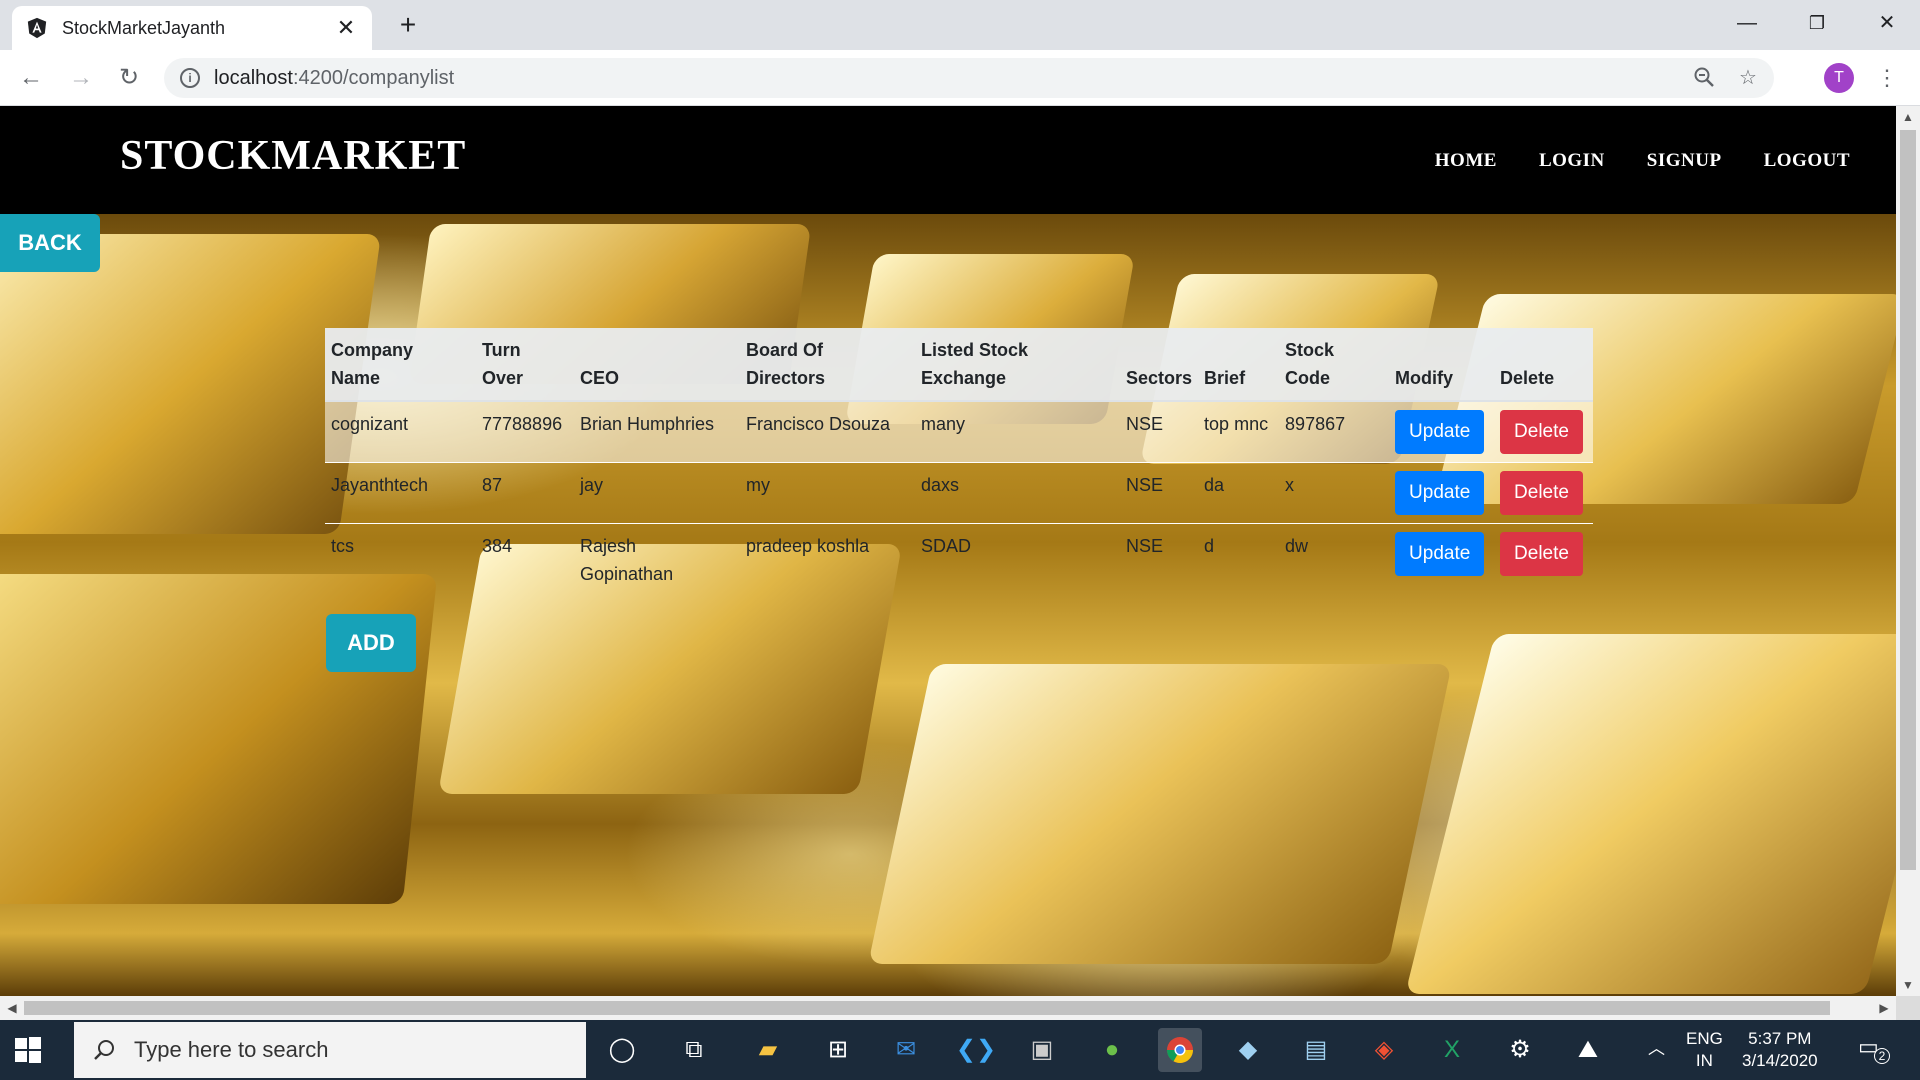 The image size is (1920, 1080). Describe the element at coordinates (1704, 78) in the screenshot. I see `zoom-icon` at that location.